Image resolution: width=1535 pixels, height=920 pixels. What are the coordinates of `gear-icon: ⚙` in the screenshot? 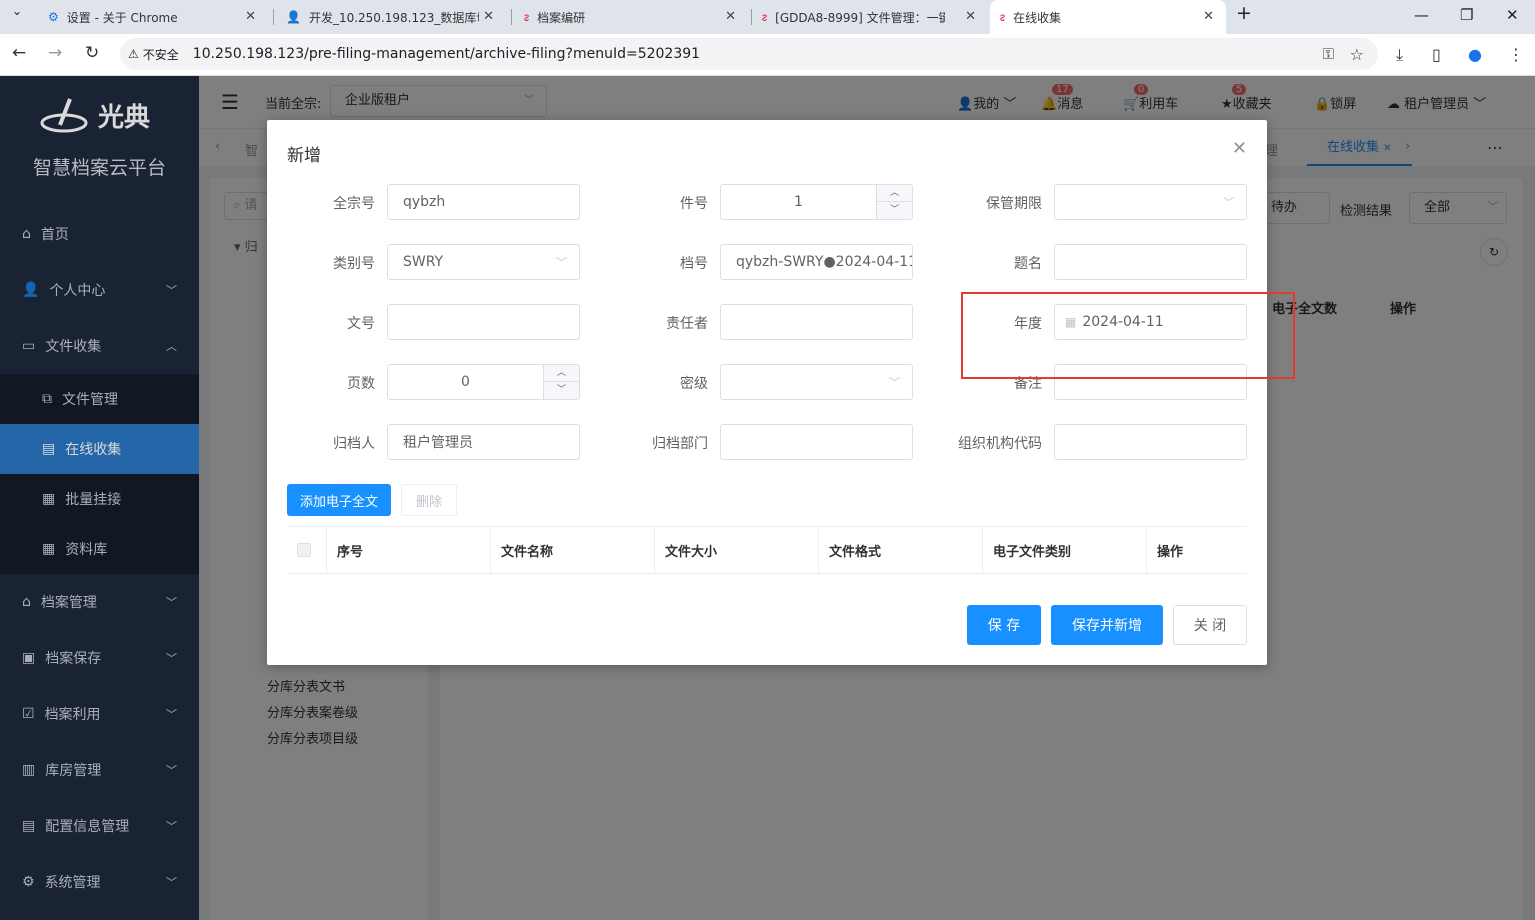 It's located at (28, 882).